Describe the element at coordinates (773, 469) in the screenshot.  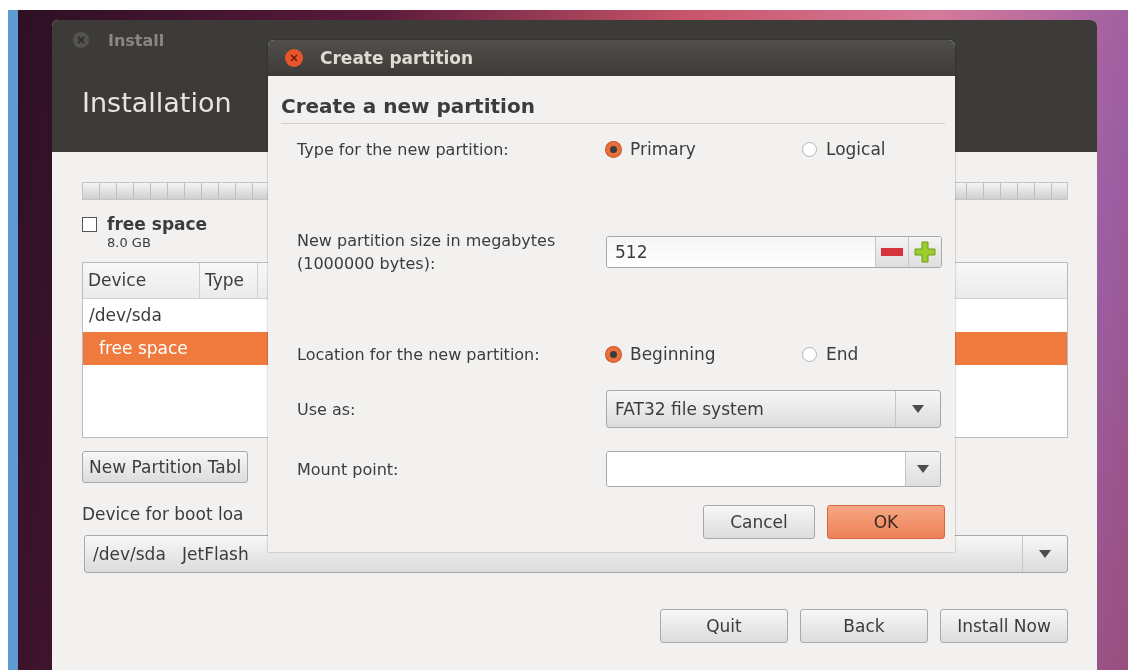
I see `mount-point-field` at that location.